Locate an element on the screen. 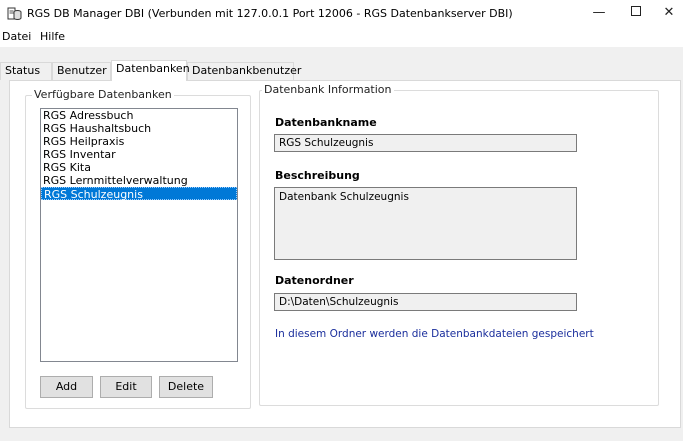 The height and width of the screenshot is (441, 683). app-database-icon is located at coordinates (14, 13).